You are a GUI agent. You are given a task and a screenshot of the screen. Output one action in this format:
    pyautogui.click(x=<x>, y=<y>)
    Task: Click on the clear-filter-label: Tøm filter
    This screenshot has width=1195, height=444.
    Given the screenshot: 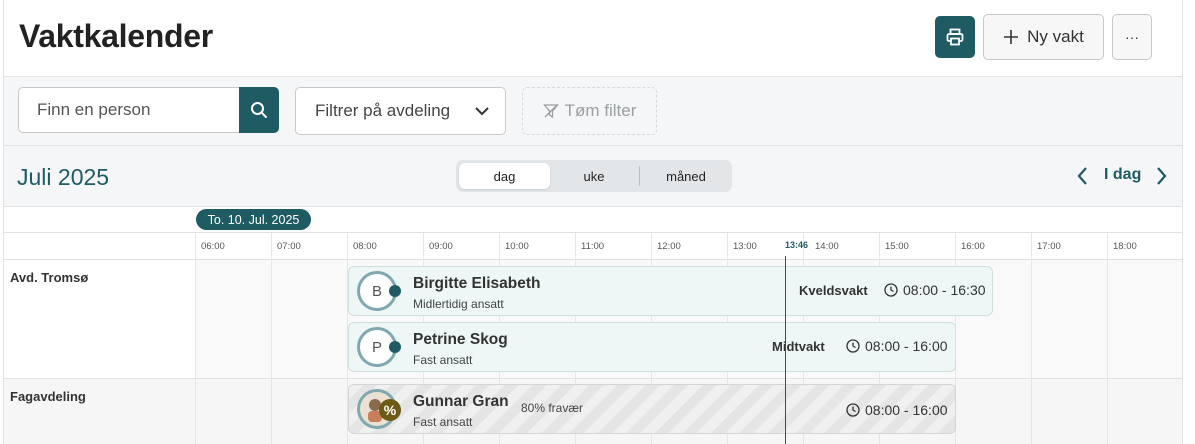 What is the action you would take?
    pyautogui.click(x=600, y=110)
    